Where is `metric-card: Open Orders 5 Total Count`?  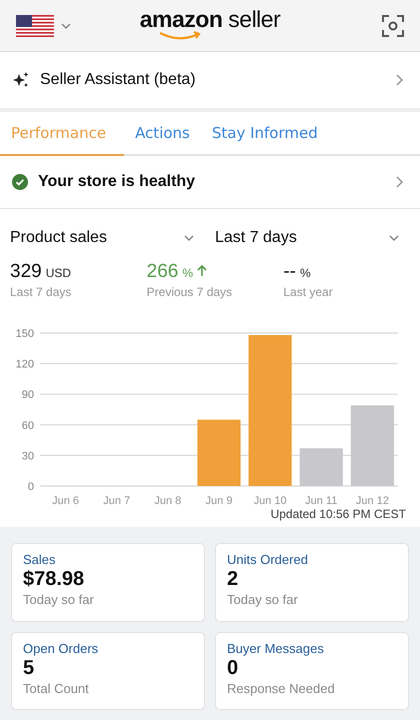 metric-card: Open Orders 5 Total Count is located at coordinates (108, 671).